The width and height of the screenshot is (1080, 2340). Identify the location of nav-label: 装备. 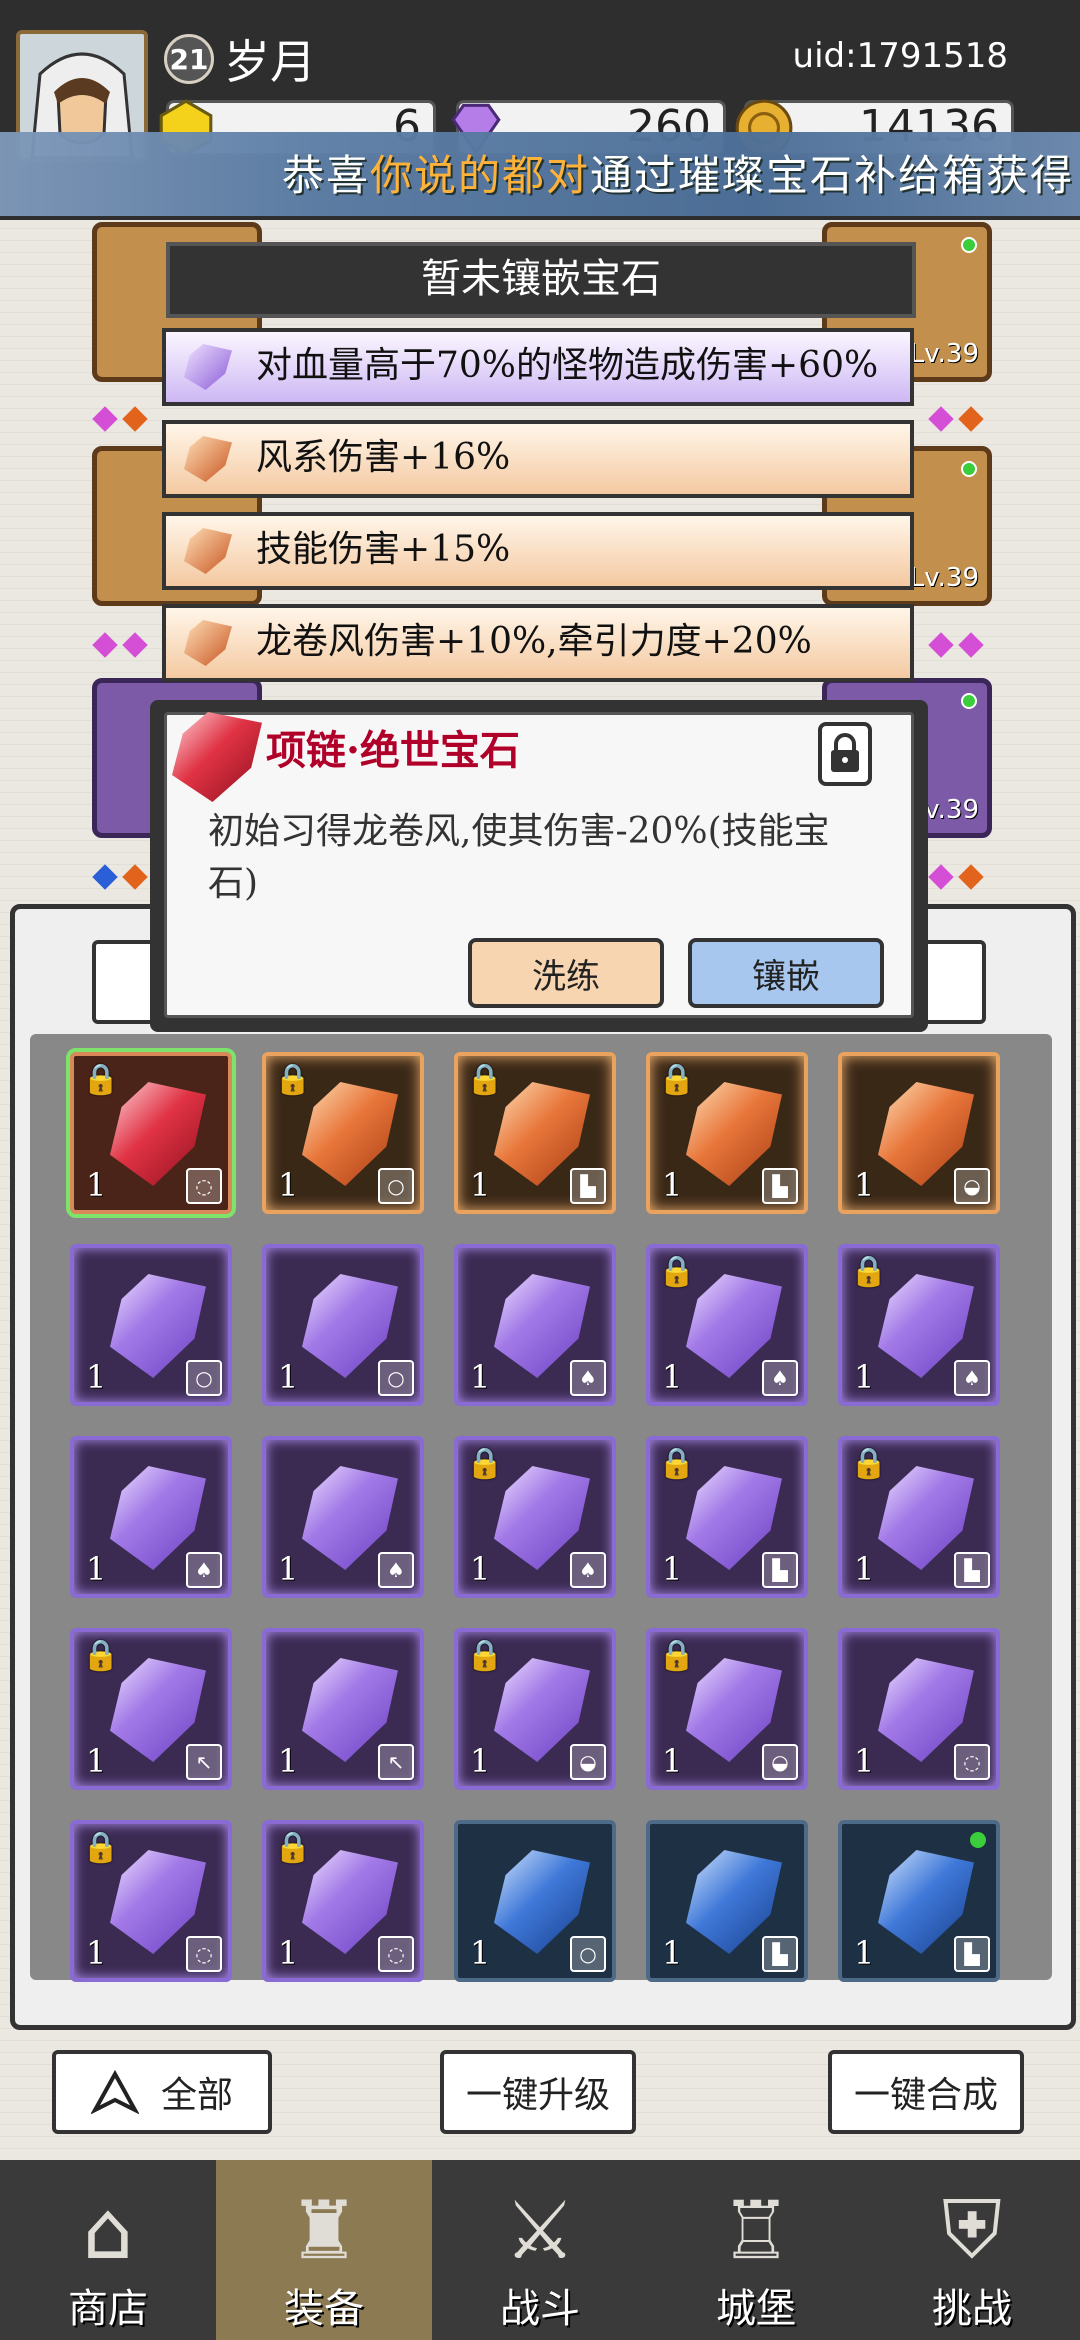
(324, 2309).